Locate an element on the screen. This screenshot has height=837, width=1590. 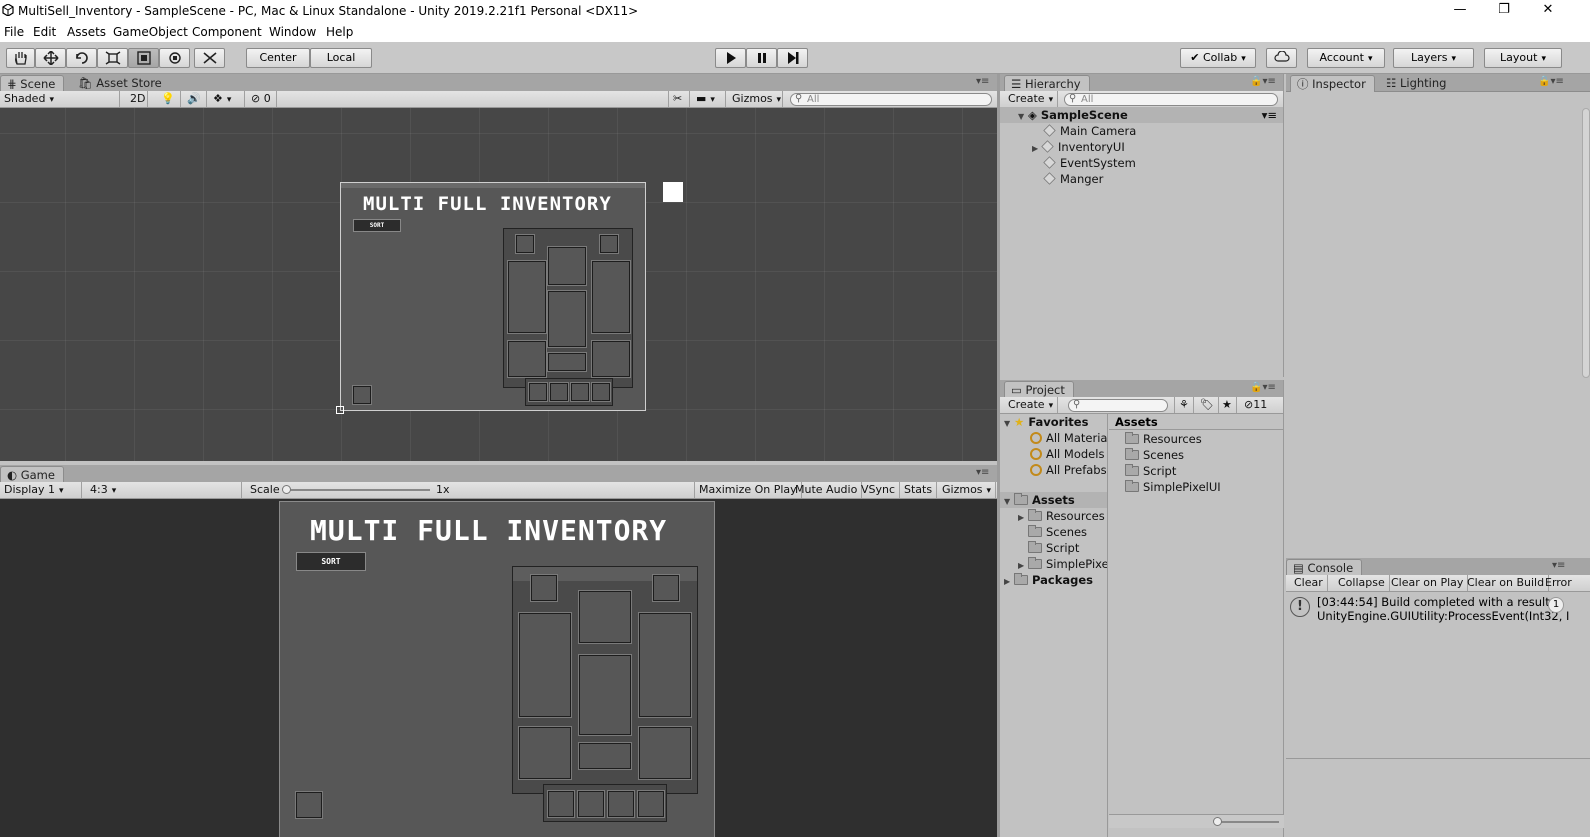
favorite-item: All Models is located at coordinates (1053, 454).